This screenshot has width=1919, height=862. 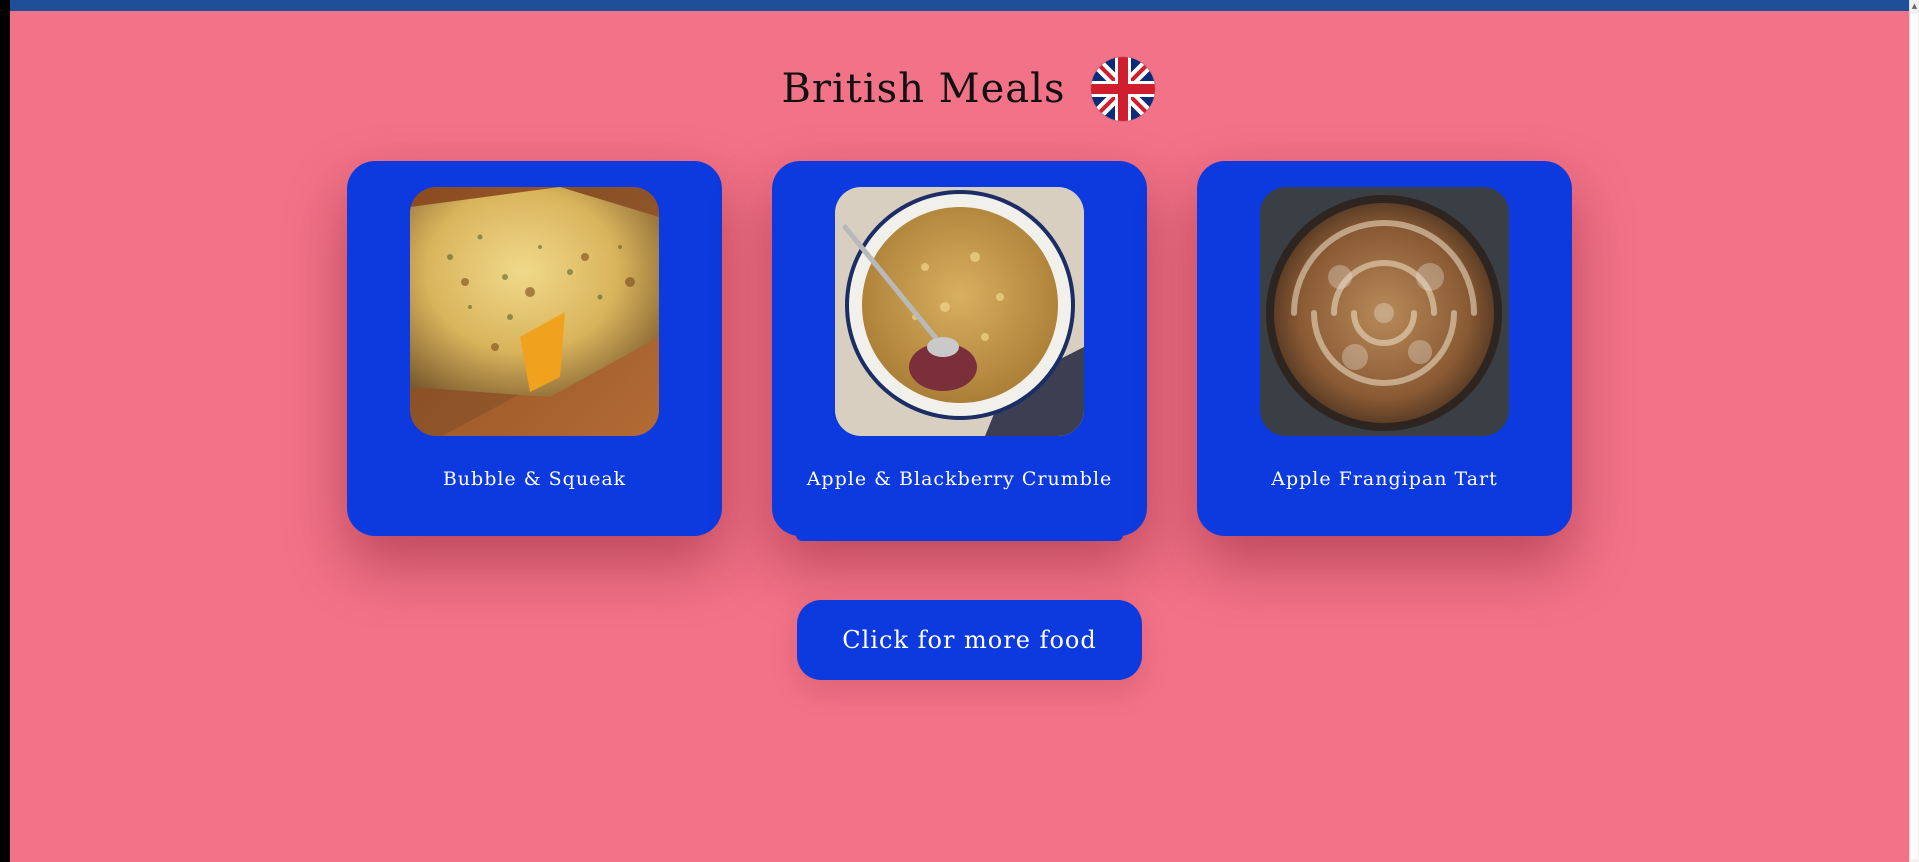 What do you see at coordinates (1914, 436) in the screenshot?
I see `scrollbar-thumb` at bounding box center [1914, 436].